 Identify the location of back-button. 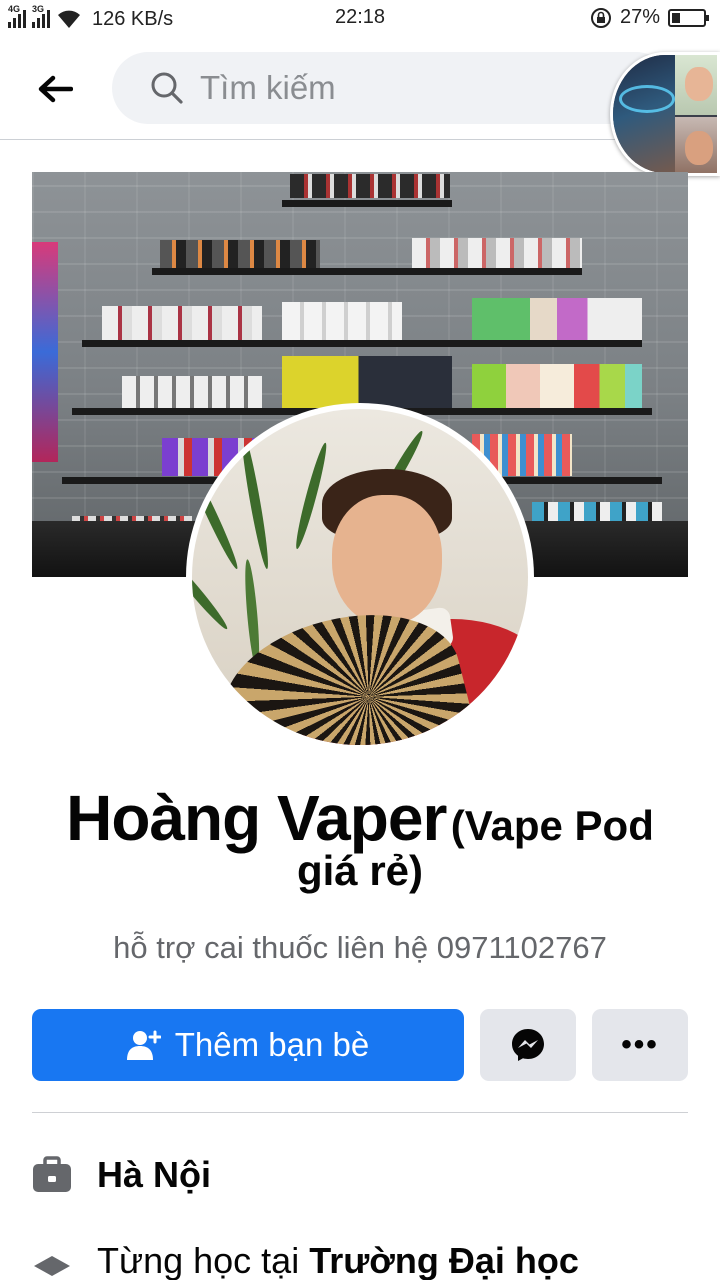
(55, 89).